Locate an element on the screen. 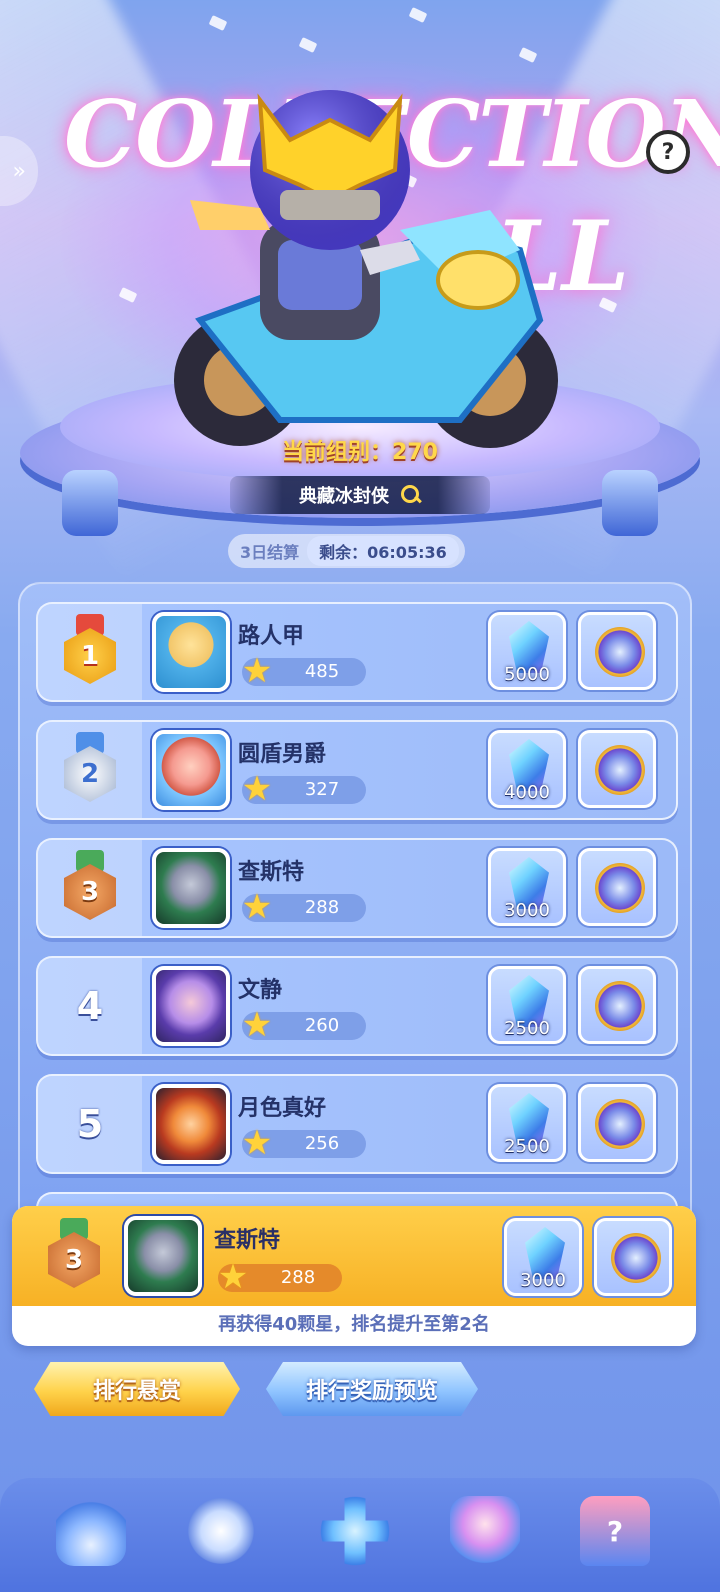  star-count: ★ 288 is located at coordinates (304, 907).